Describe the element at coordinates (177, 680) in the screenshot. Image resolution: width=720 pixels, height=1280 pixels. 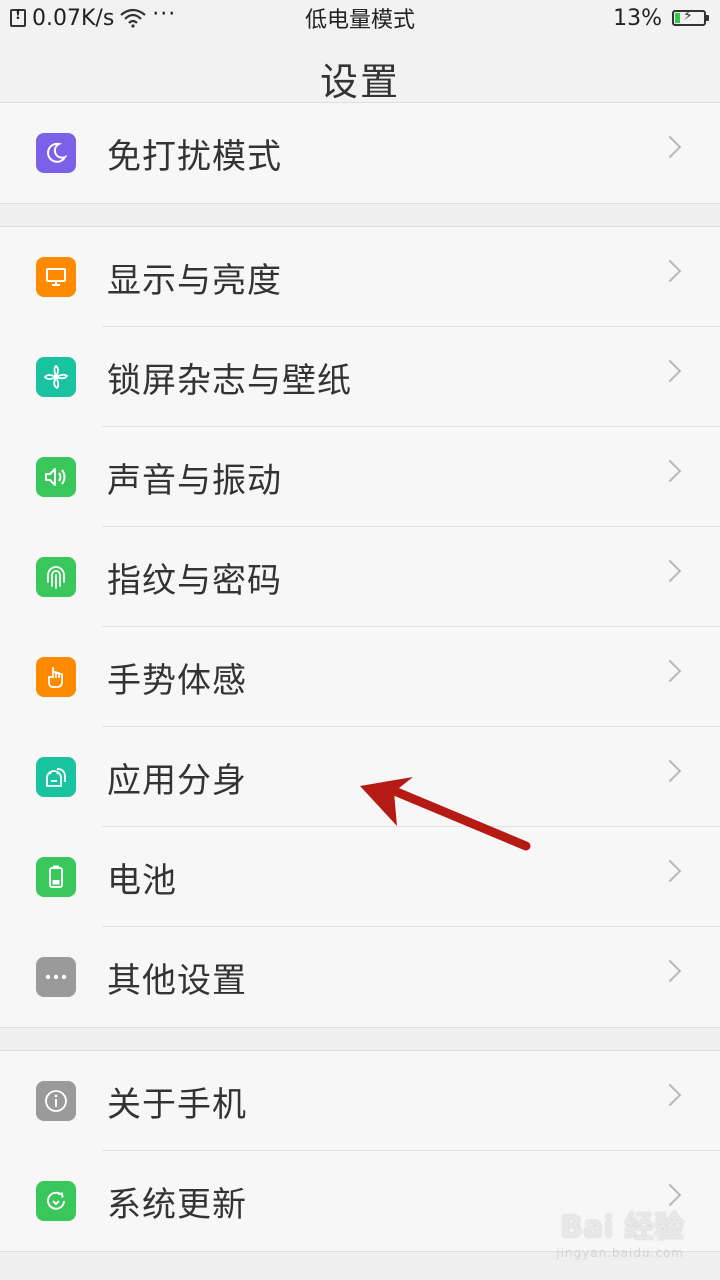
I see `settings-item-label: 手势体感` at that location.